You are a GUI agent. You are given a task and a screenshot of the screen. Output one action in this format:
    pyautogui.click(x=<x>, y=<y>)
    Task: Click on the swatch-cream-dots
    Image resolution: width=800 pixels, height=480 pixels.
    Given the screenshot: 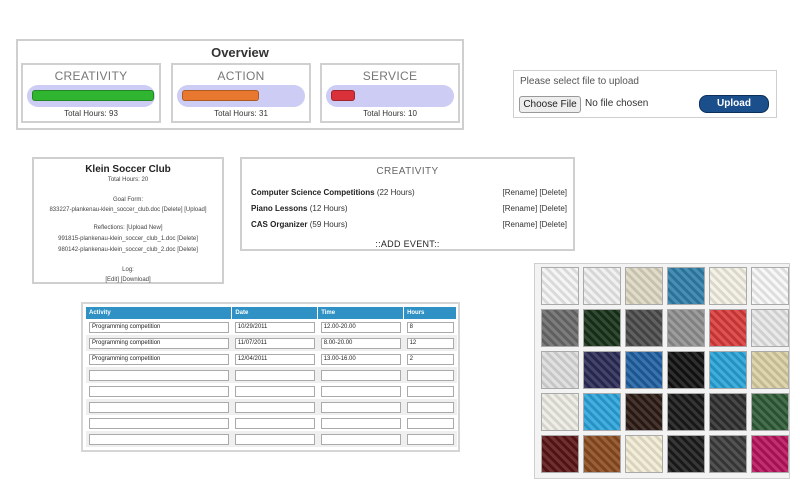 What is the action you would take?
    pyautogui.click(x=644, y=454)
    